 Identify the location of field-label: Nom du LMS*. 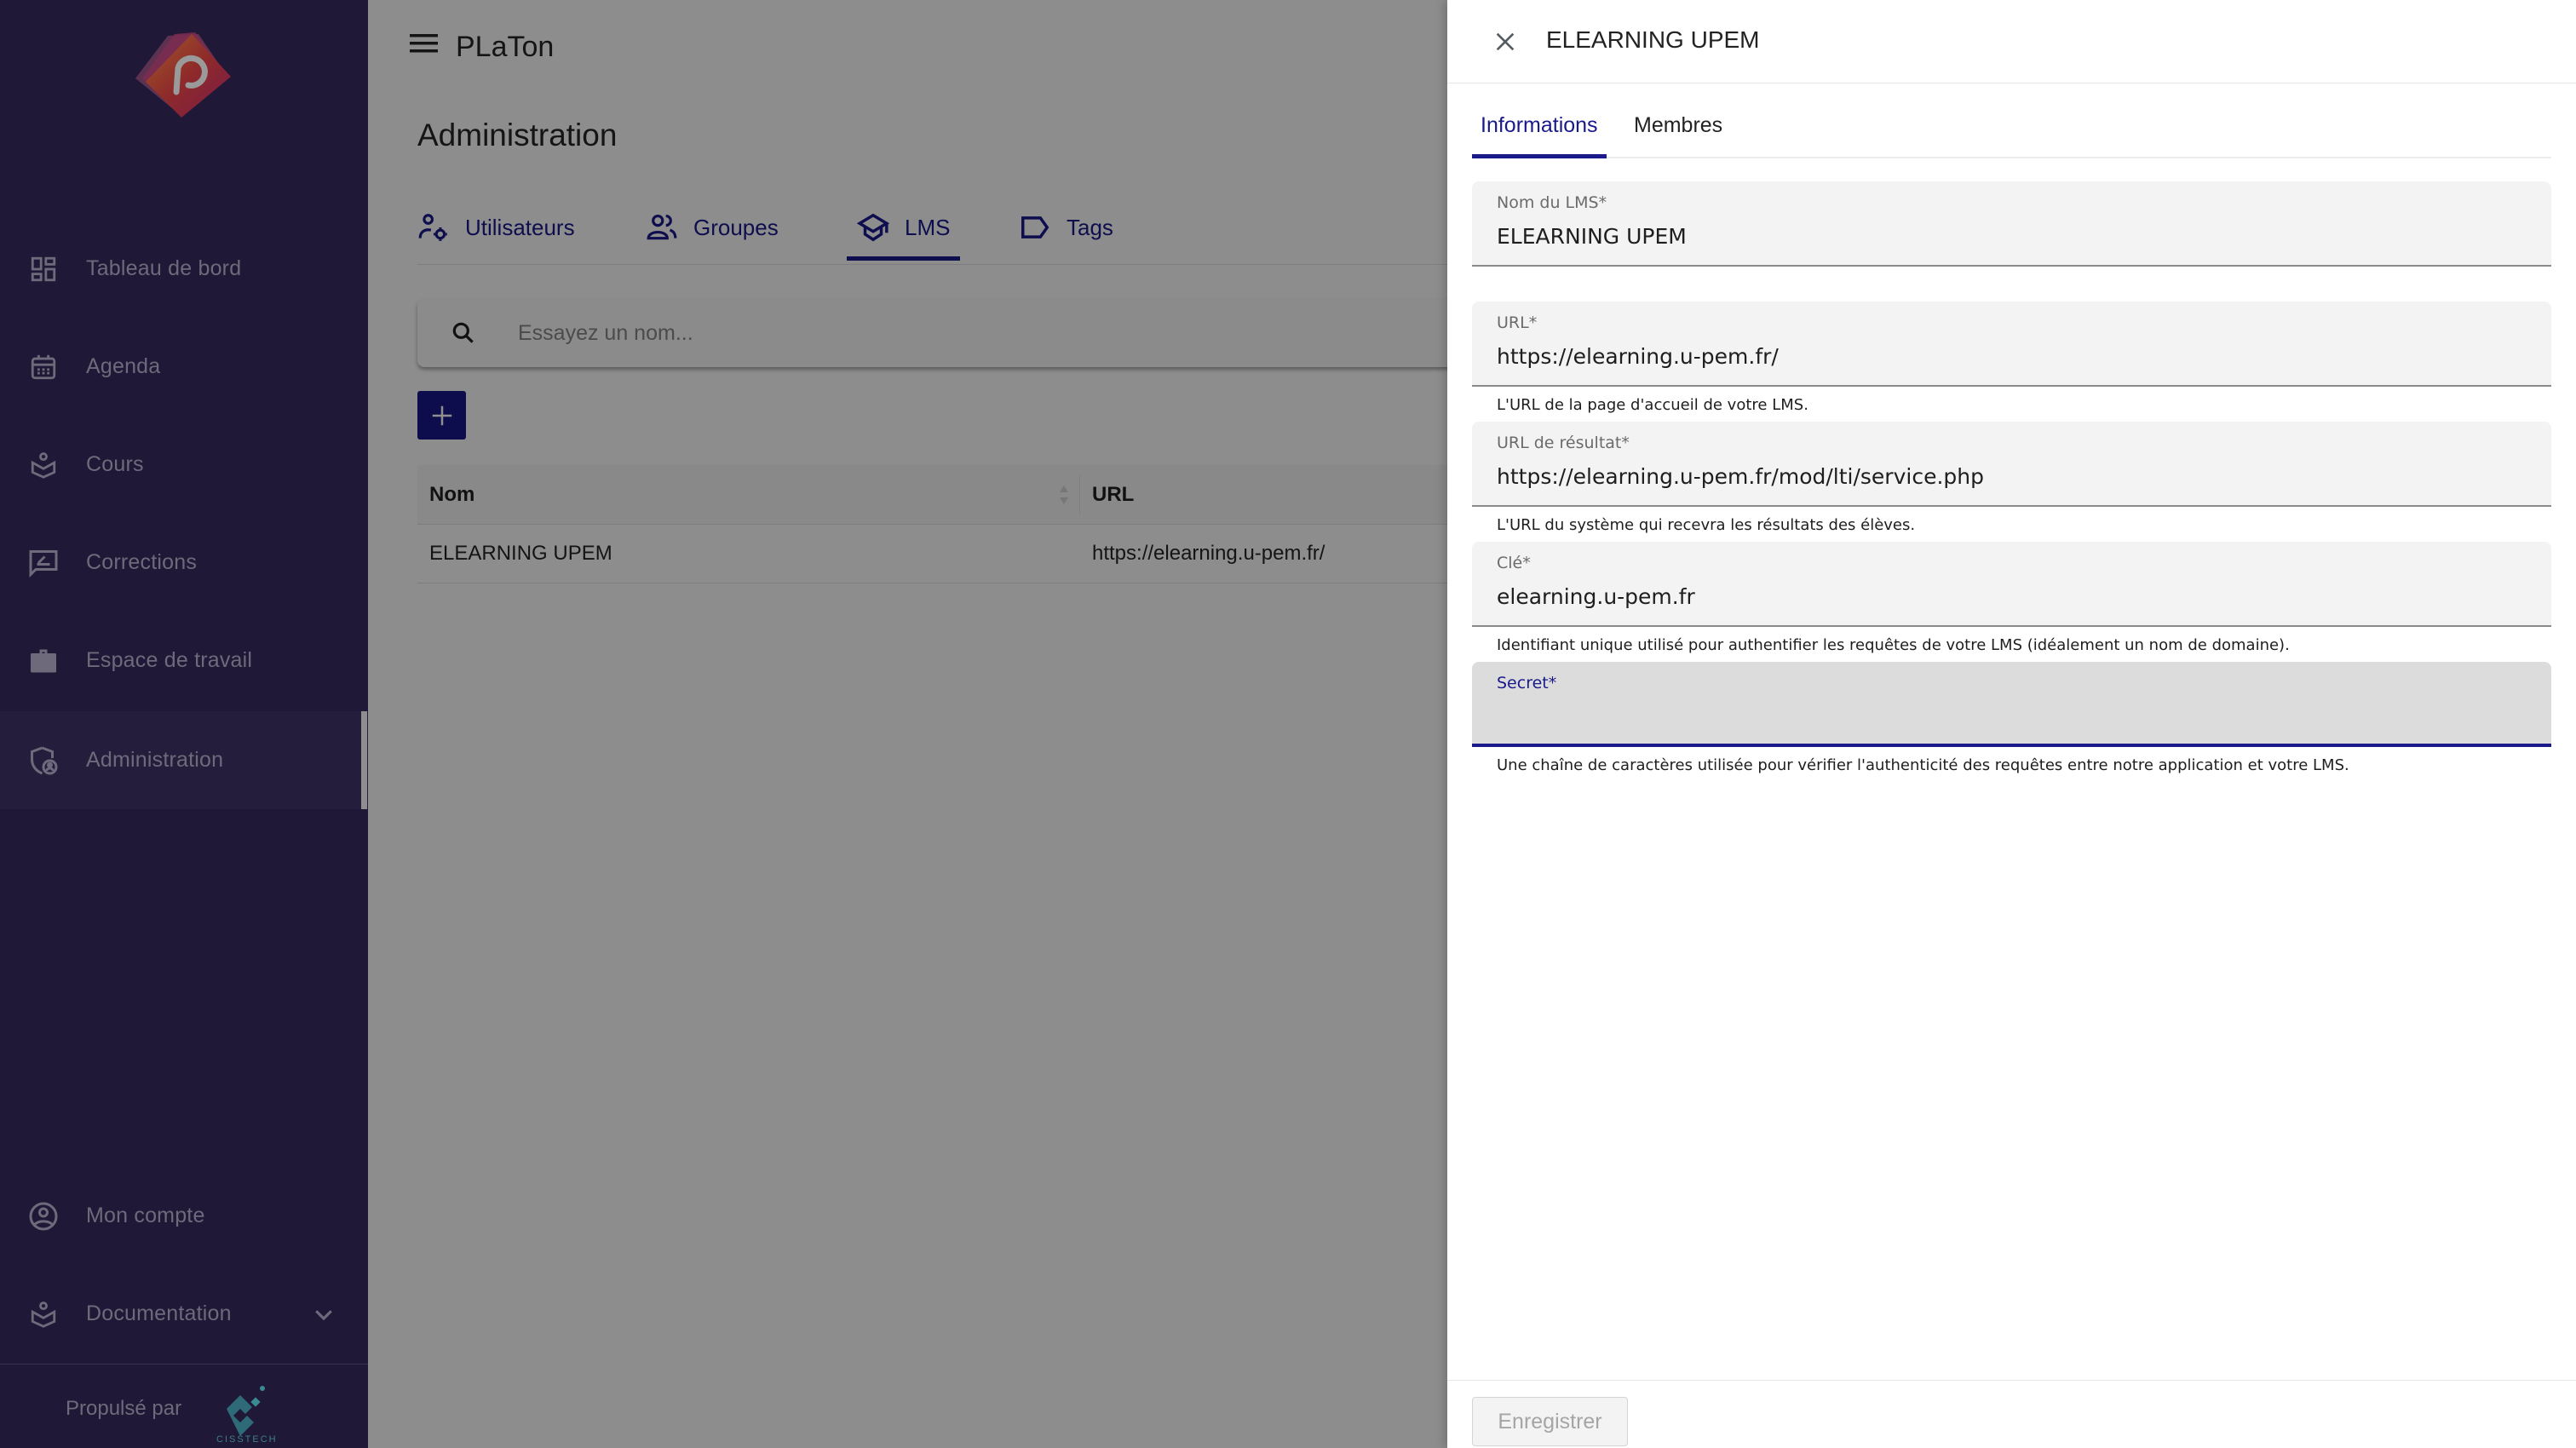
(1552, 203).